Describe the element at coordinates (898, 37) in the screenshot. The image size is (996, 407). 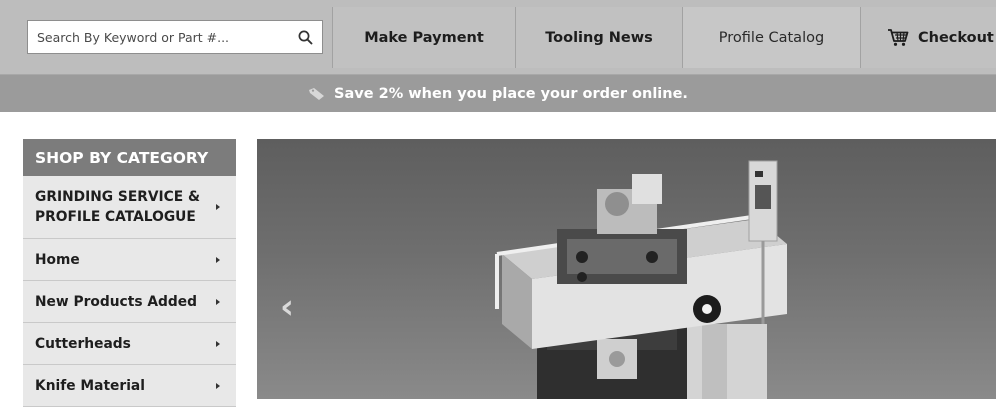
I see `cart-icon` at that location.